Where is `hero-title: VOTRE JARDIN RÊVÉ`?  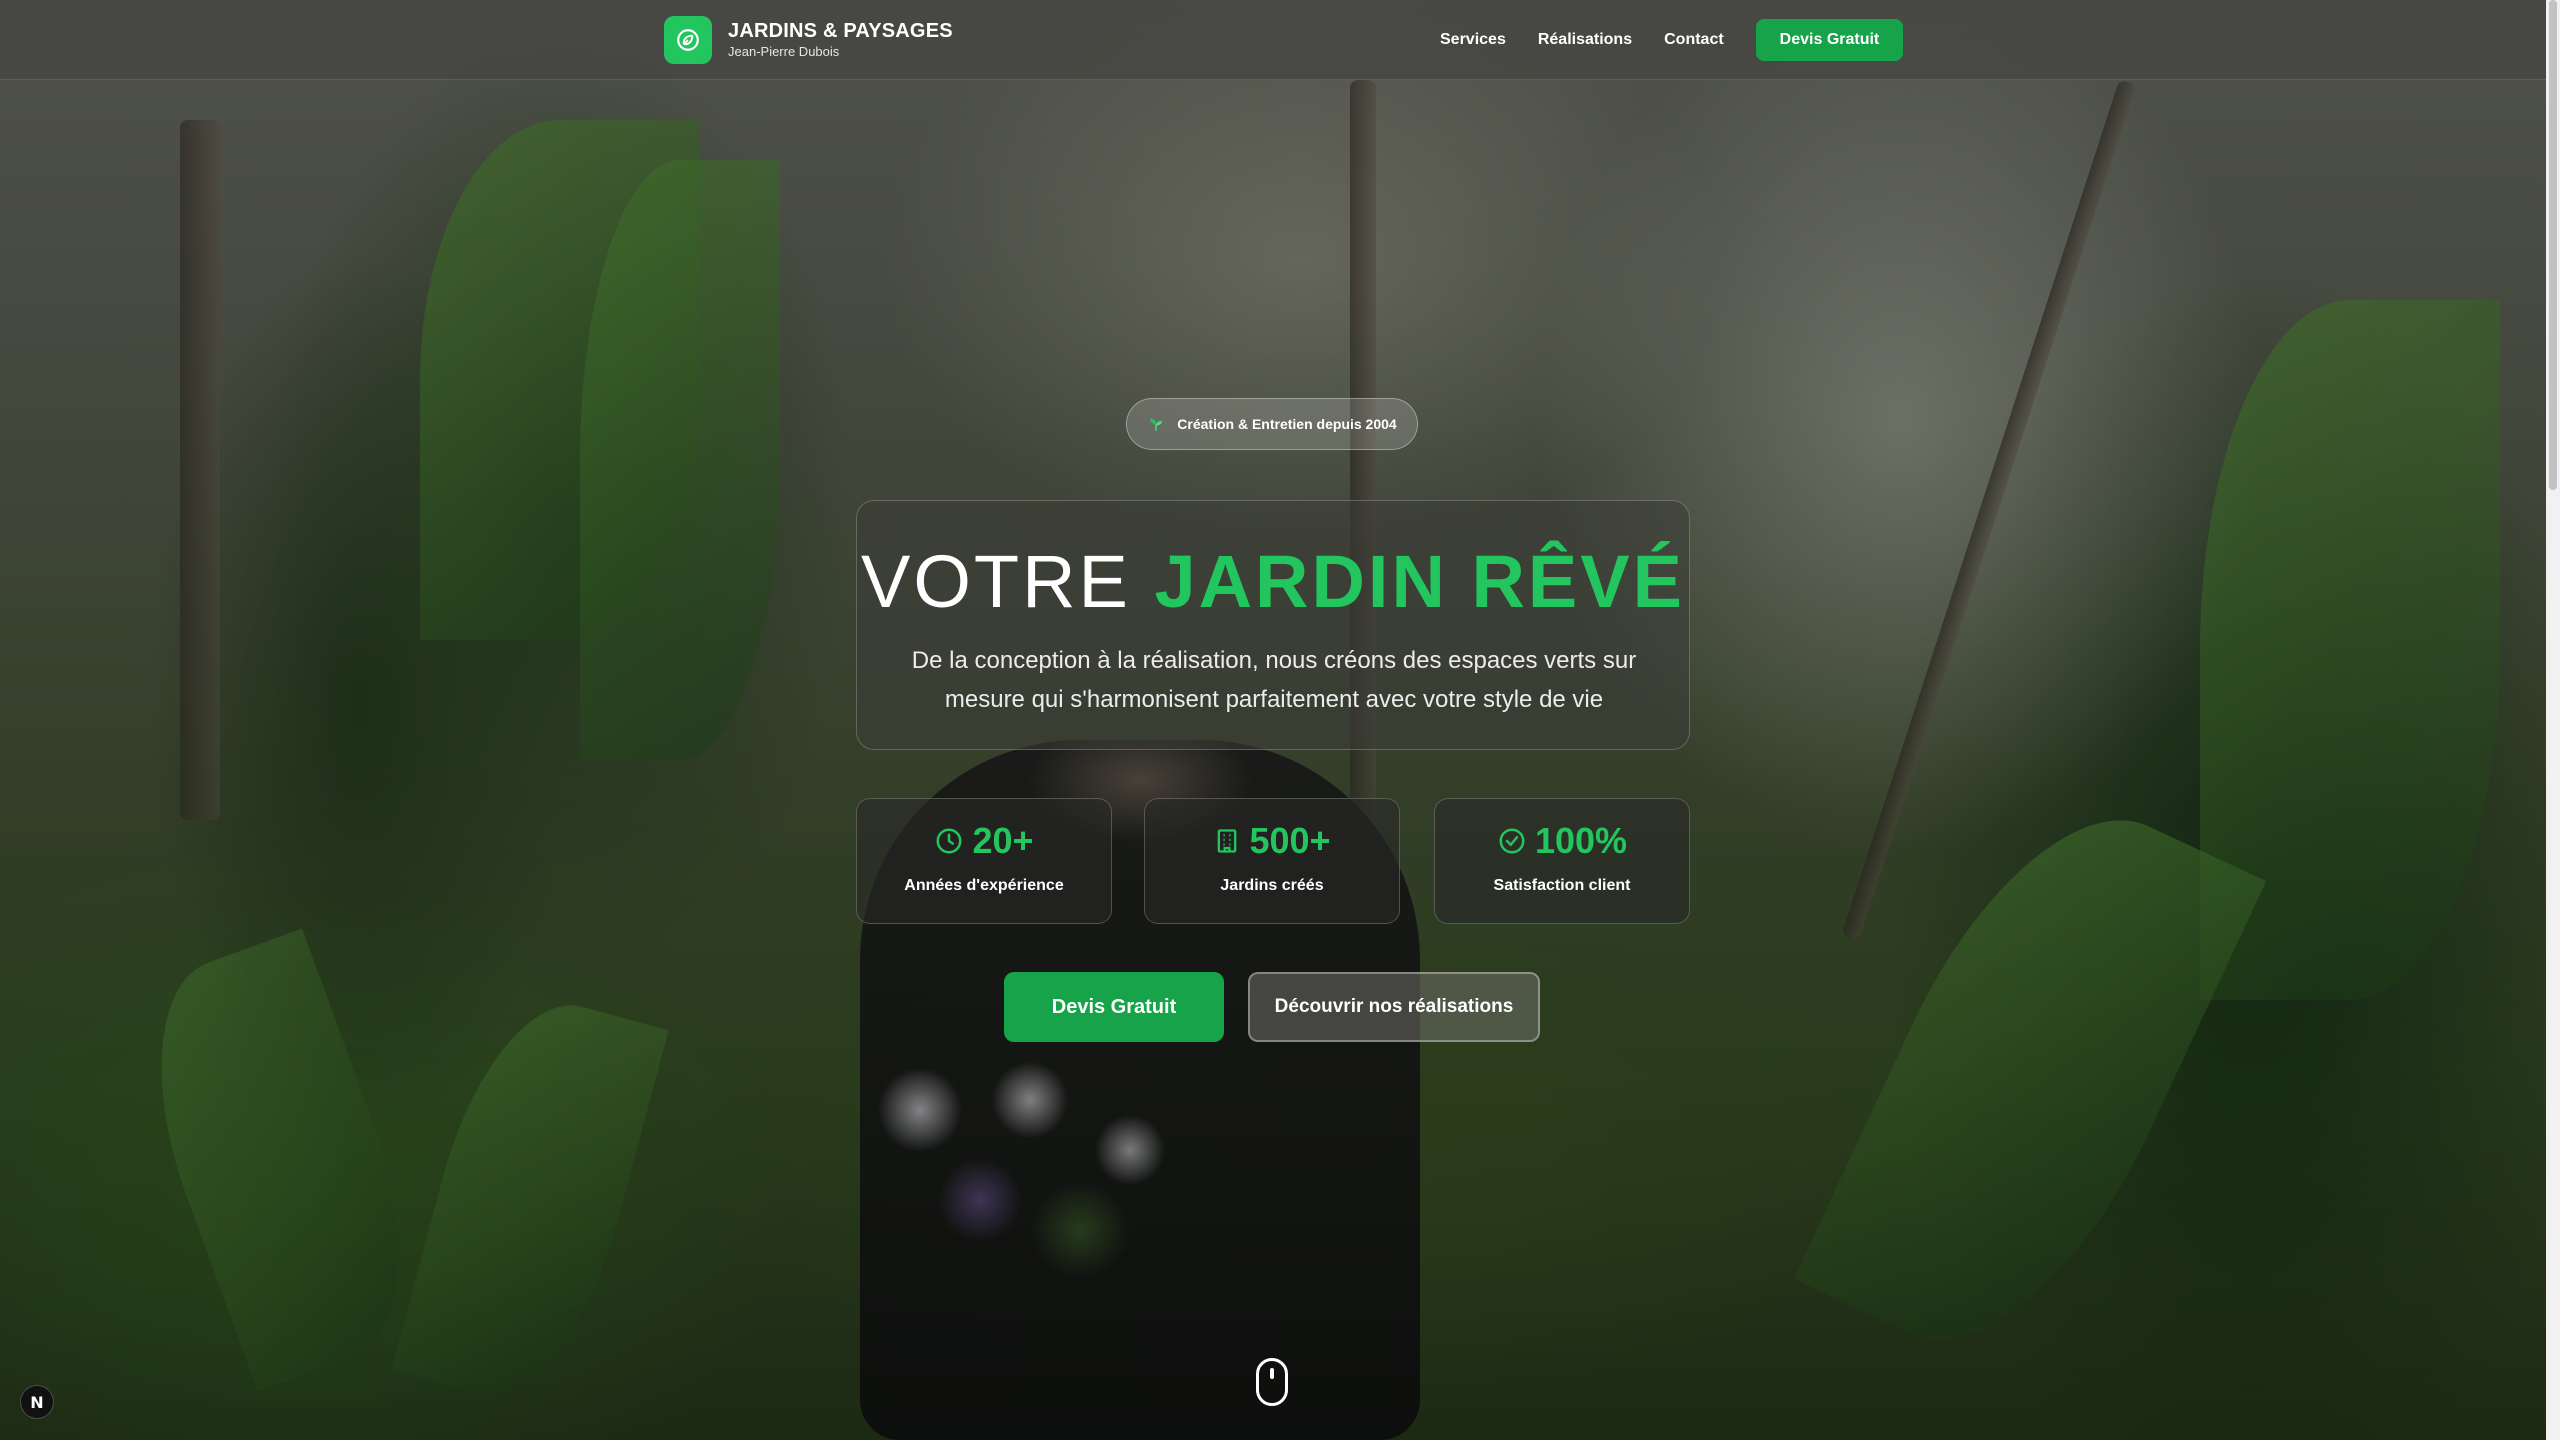
hero-title: VOTRE JARDIN RÊVÉ is located at coordinates (1273, 582).